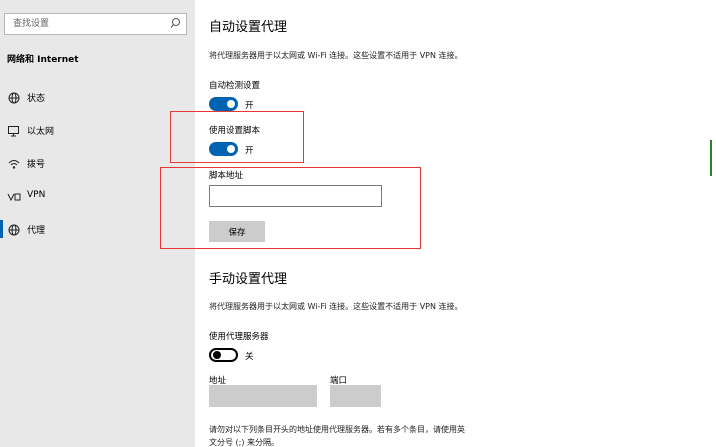  Describe the element at coordinates (223, 355) in the screenshot. I see `use-proxy-toggle` at that location.